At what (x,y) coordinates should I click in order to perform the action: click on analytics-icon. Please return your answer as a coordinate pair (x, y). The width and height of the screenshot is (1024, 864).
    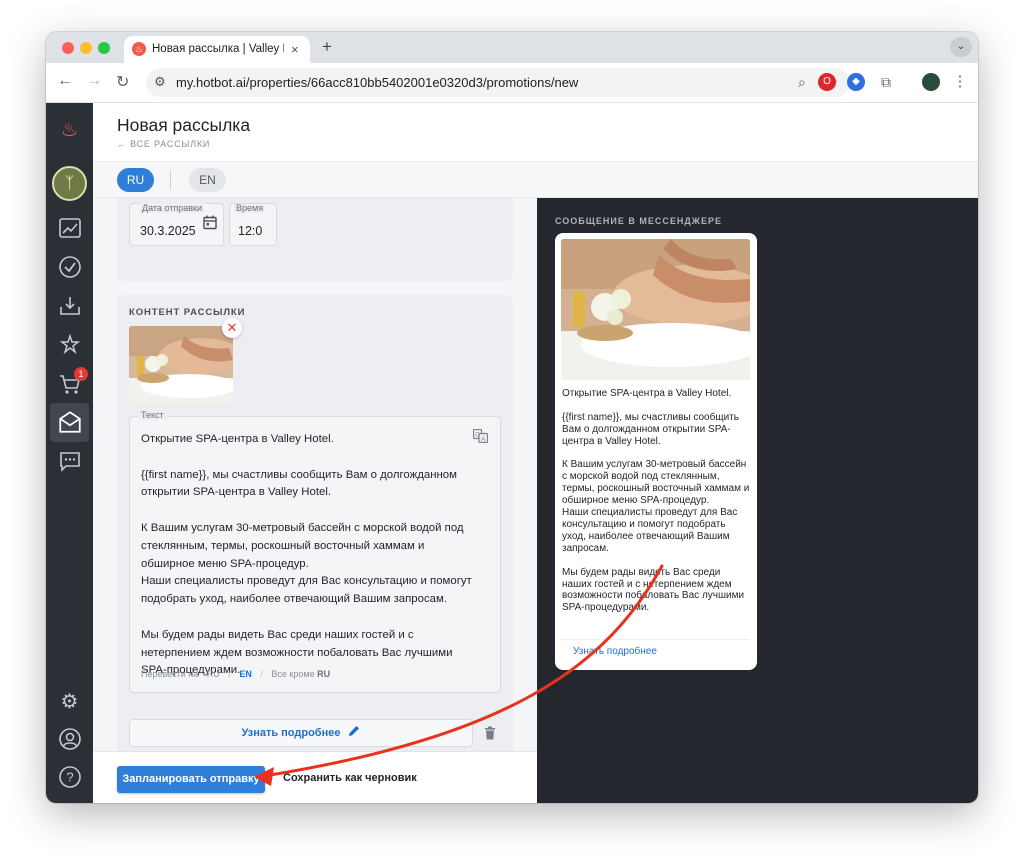
    Looking at the image, I should click on (69, 229).